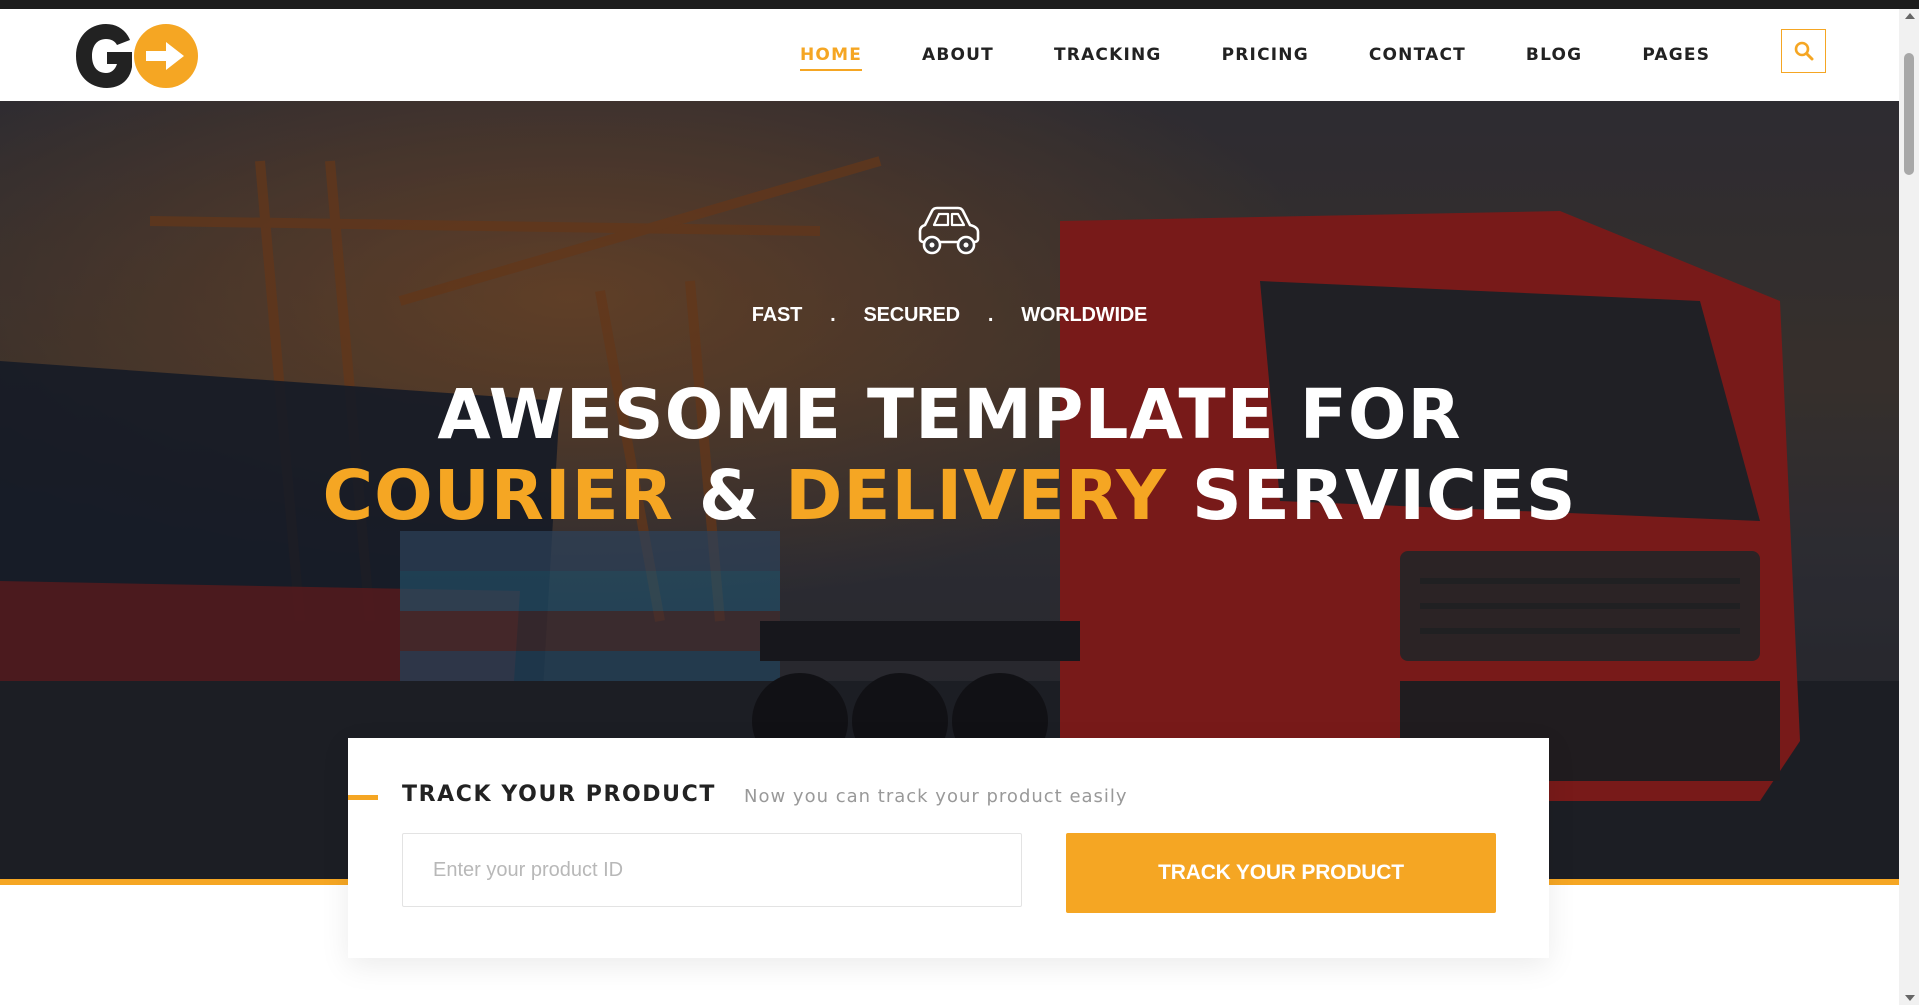 This screenshot has height=1005, width=1919. I want to click on search-button, so click(1803, 51).